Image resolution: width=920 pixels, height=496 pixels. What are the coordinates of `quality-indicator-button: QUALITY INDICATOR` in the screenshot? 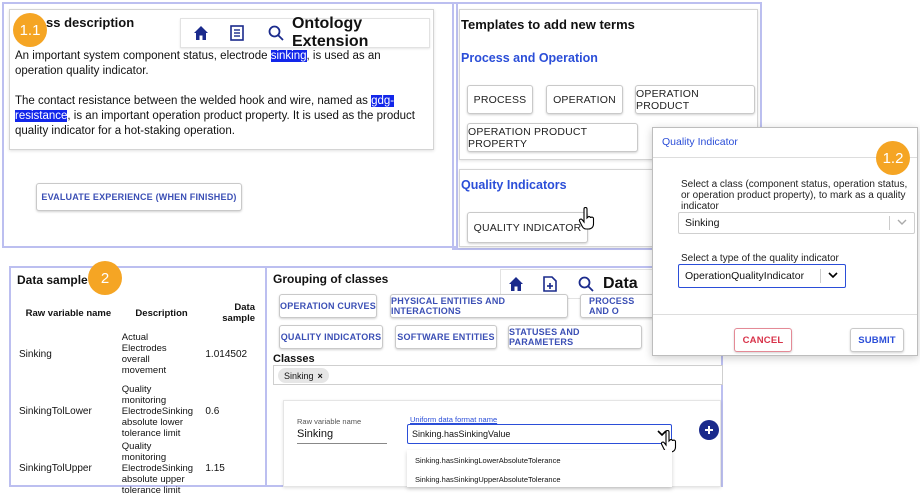 It's located at (527, 227).